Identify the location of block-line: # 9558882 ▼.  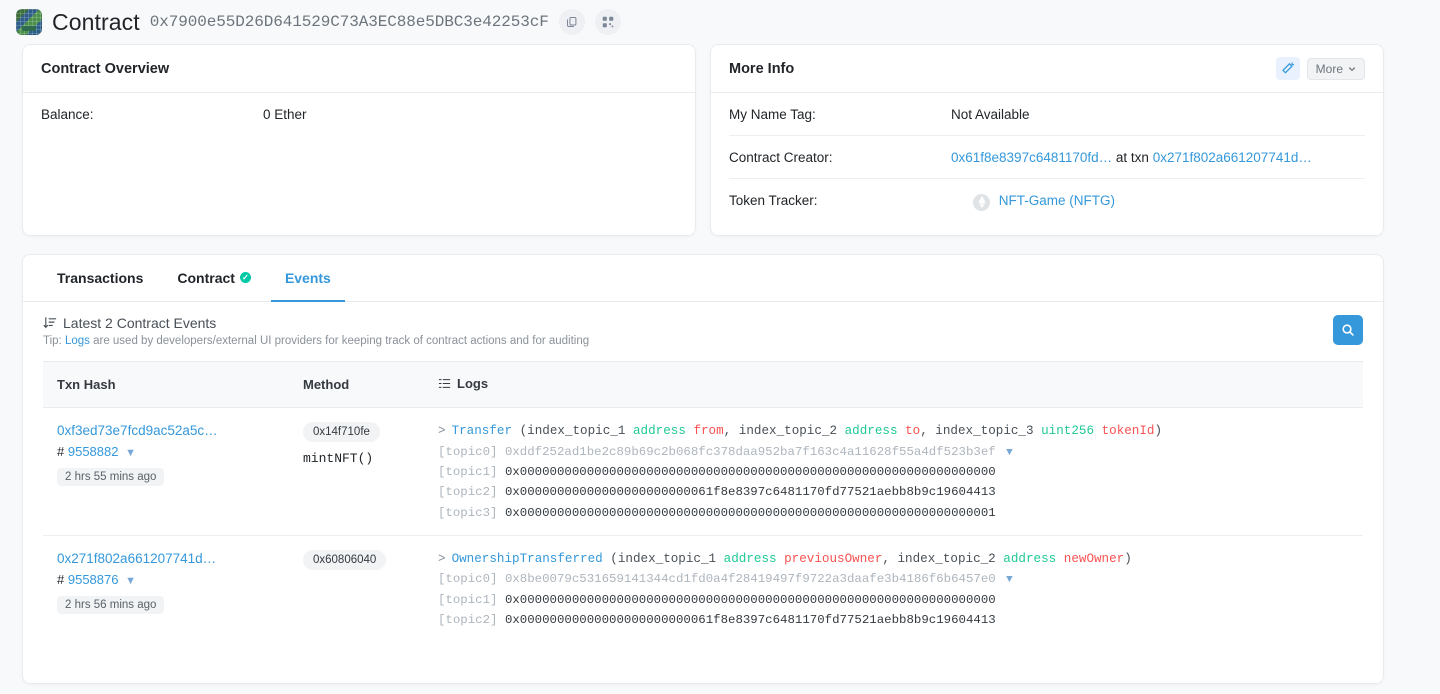
(168, 451).